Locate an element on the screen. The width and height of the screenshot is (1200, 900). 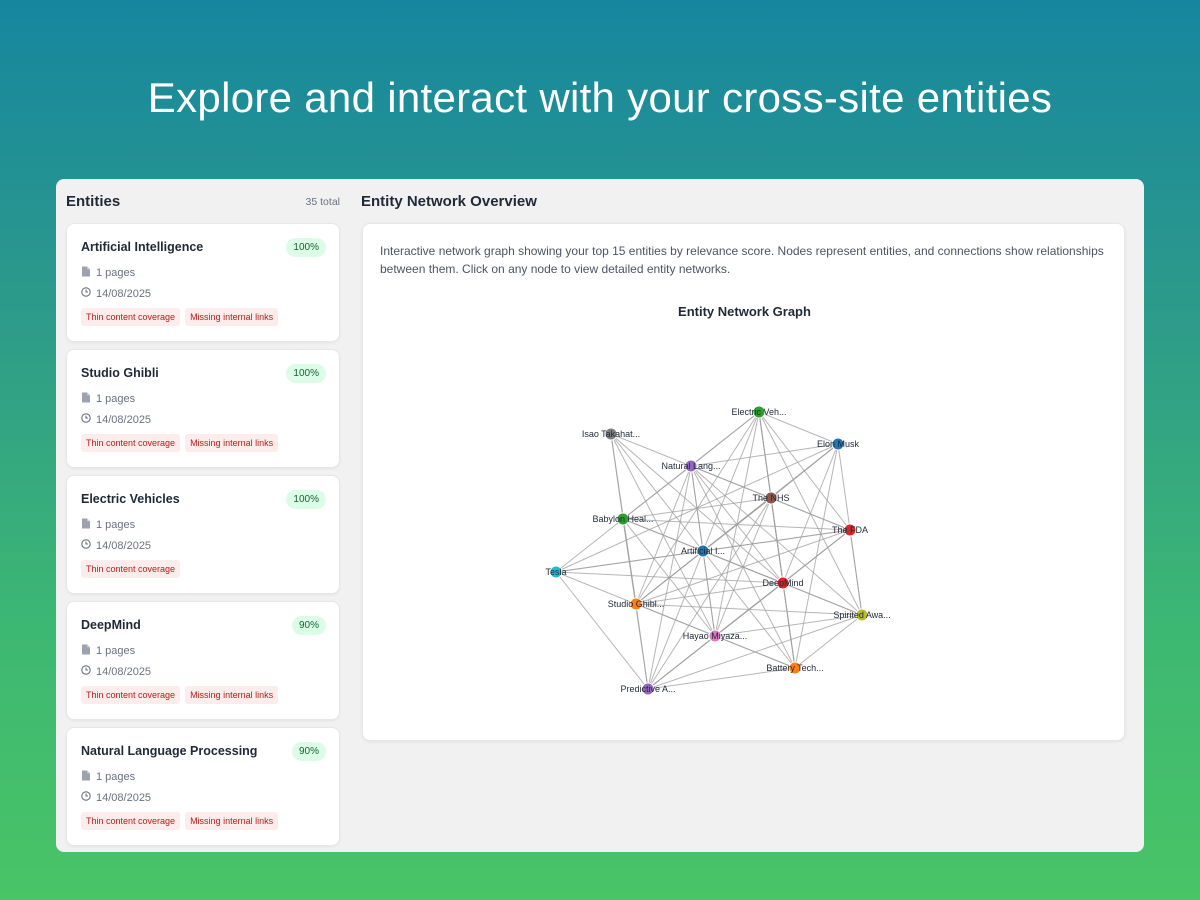
graph-node-label: The FDA is located at coordinates (850, 530).